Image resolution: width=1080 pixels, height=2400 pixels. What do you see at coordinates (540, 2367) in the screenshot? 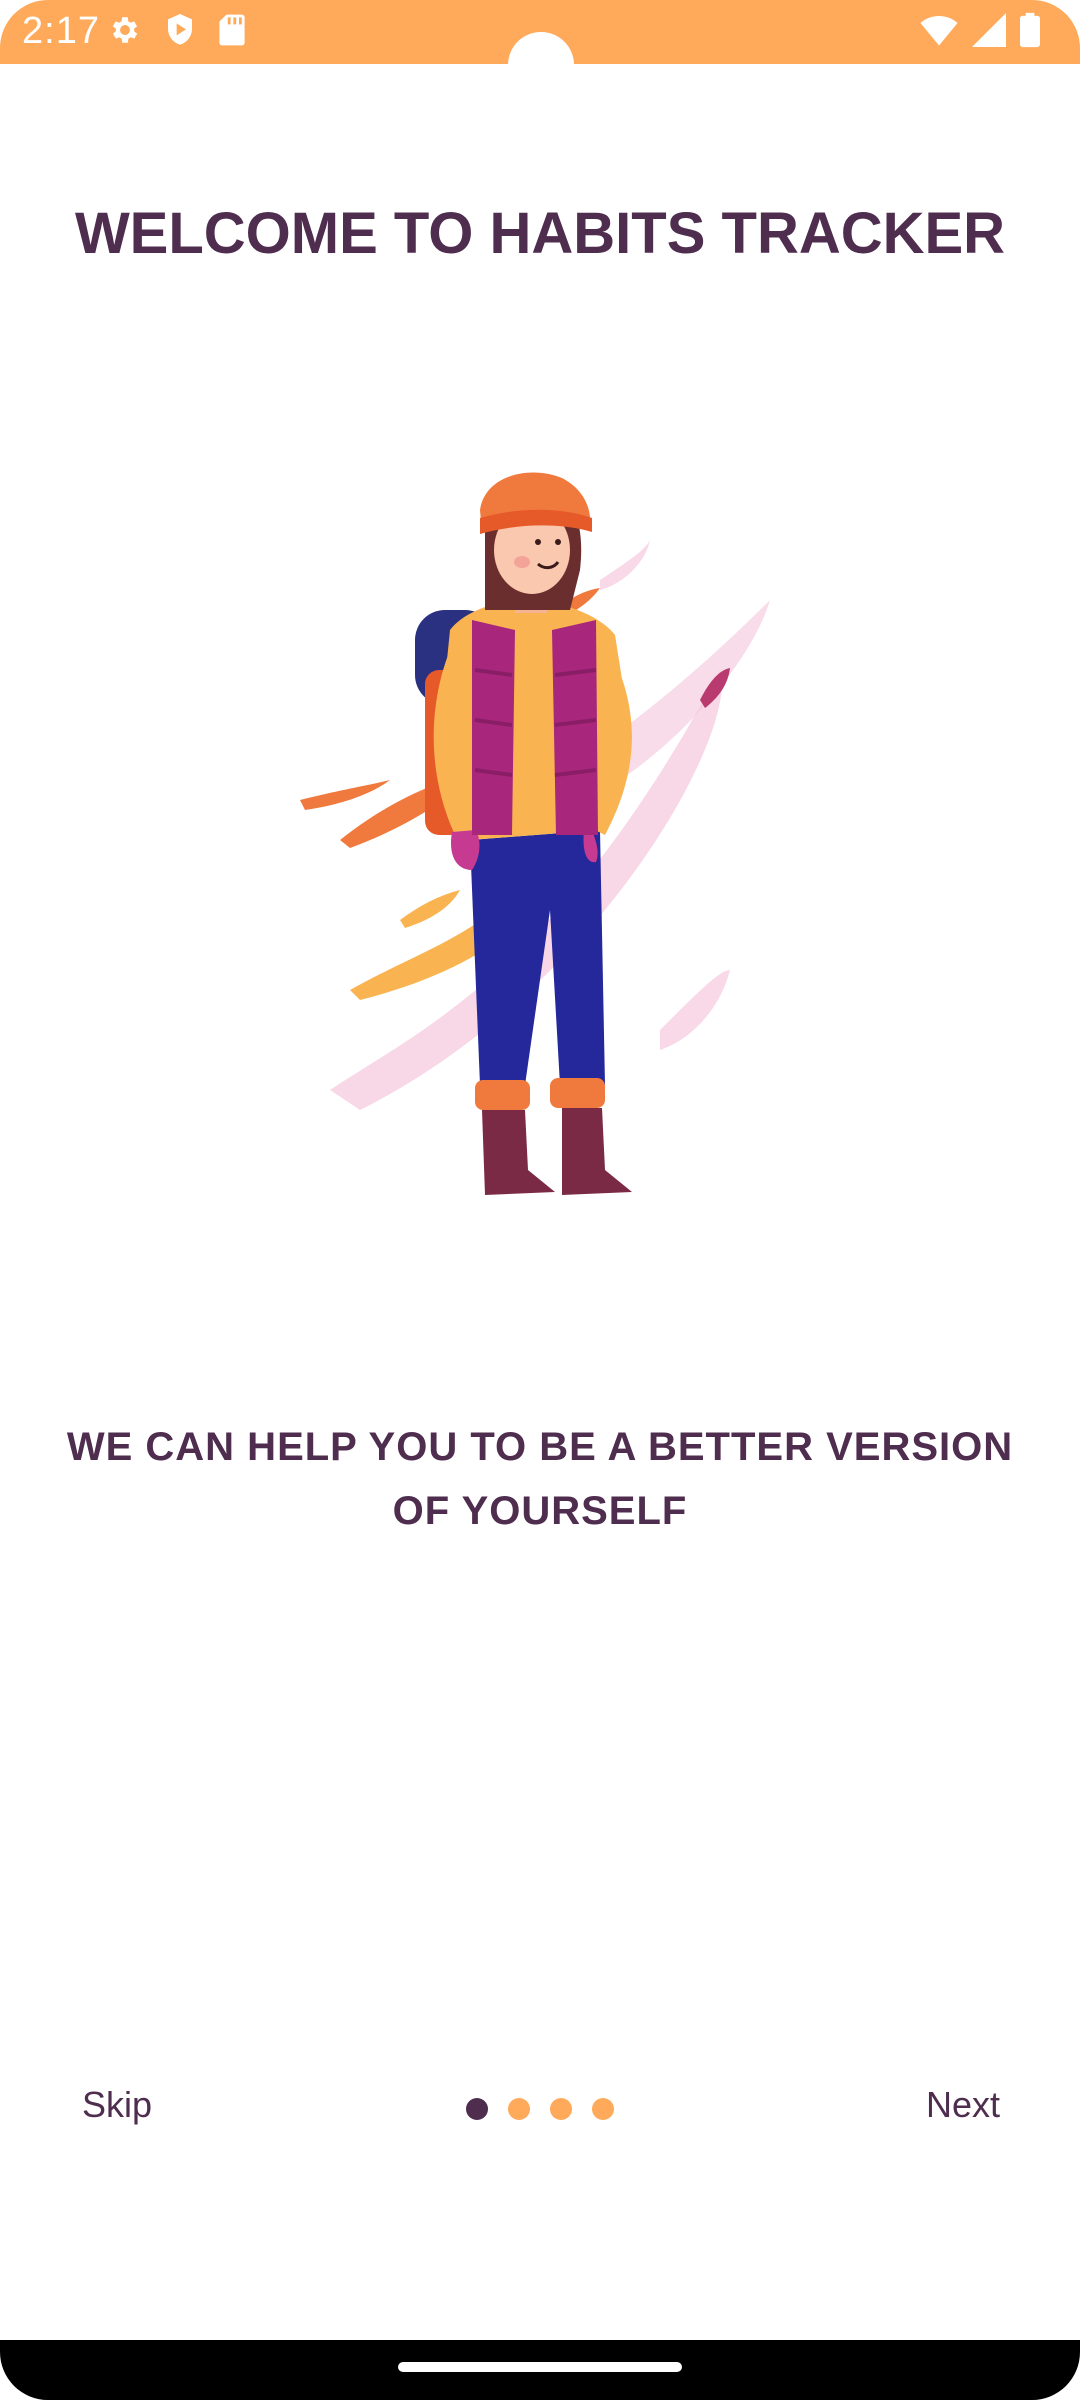
I see `home-indicator` at bounding box center [540, 2367].